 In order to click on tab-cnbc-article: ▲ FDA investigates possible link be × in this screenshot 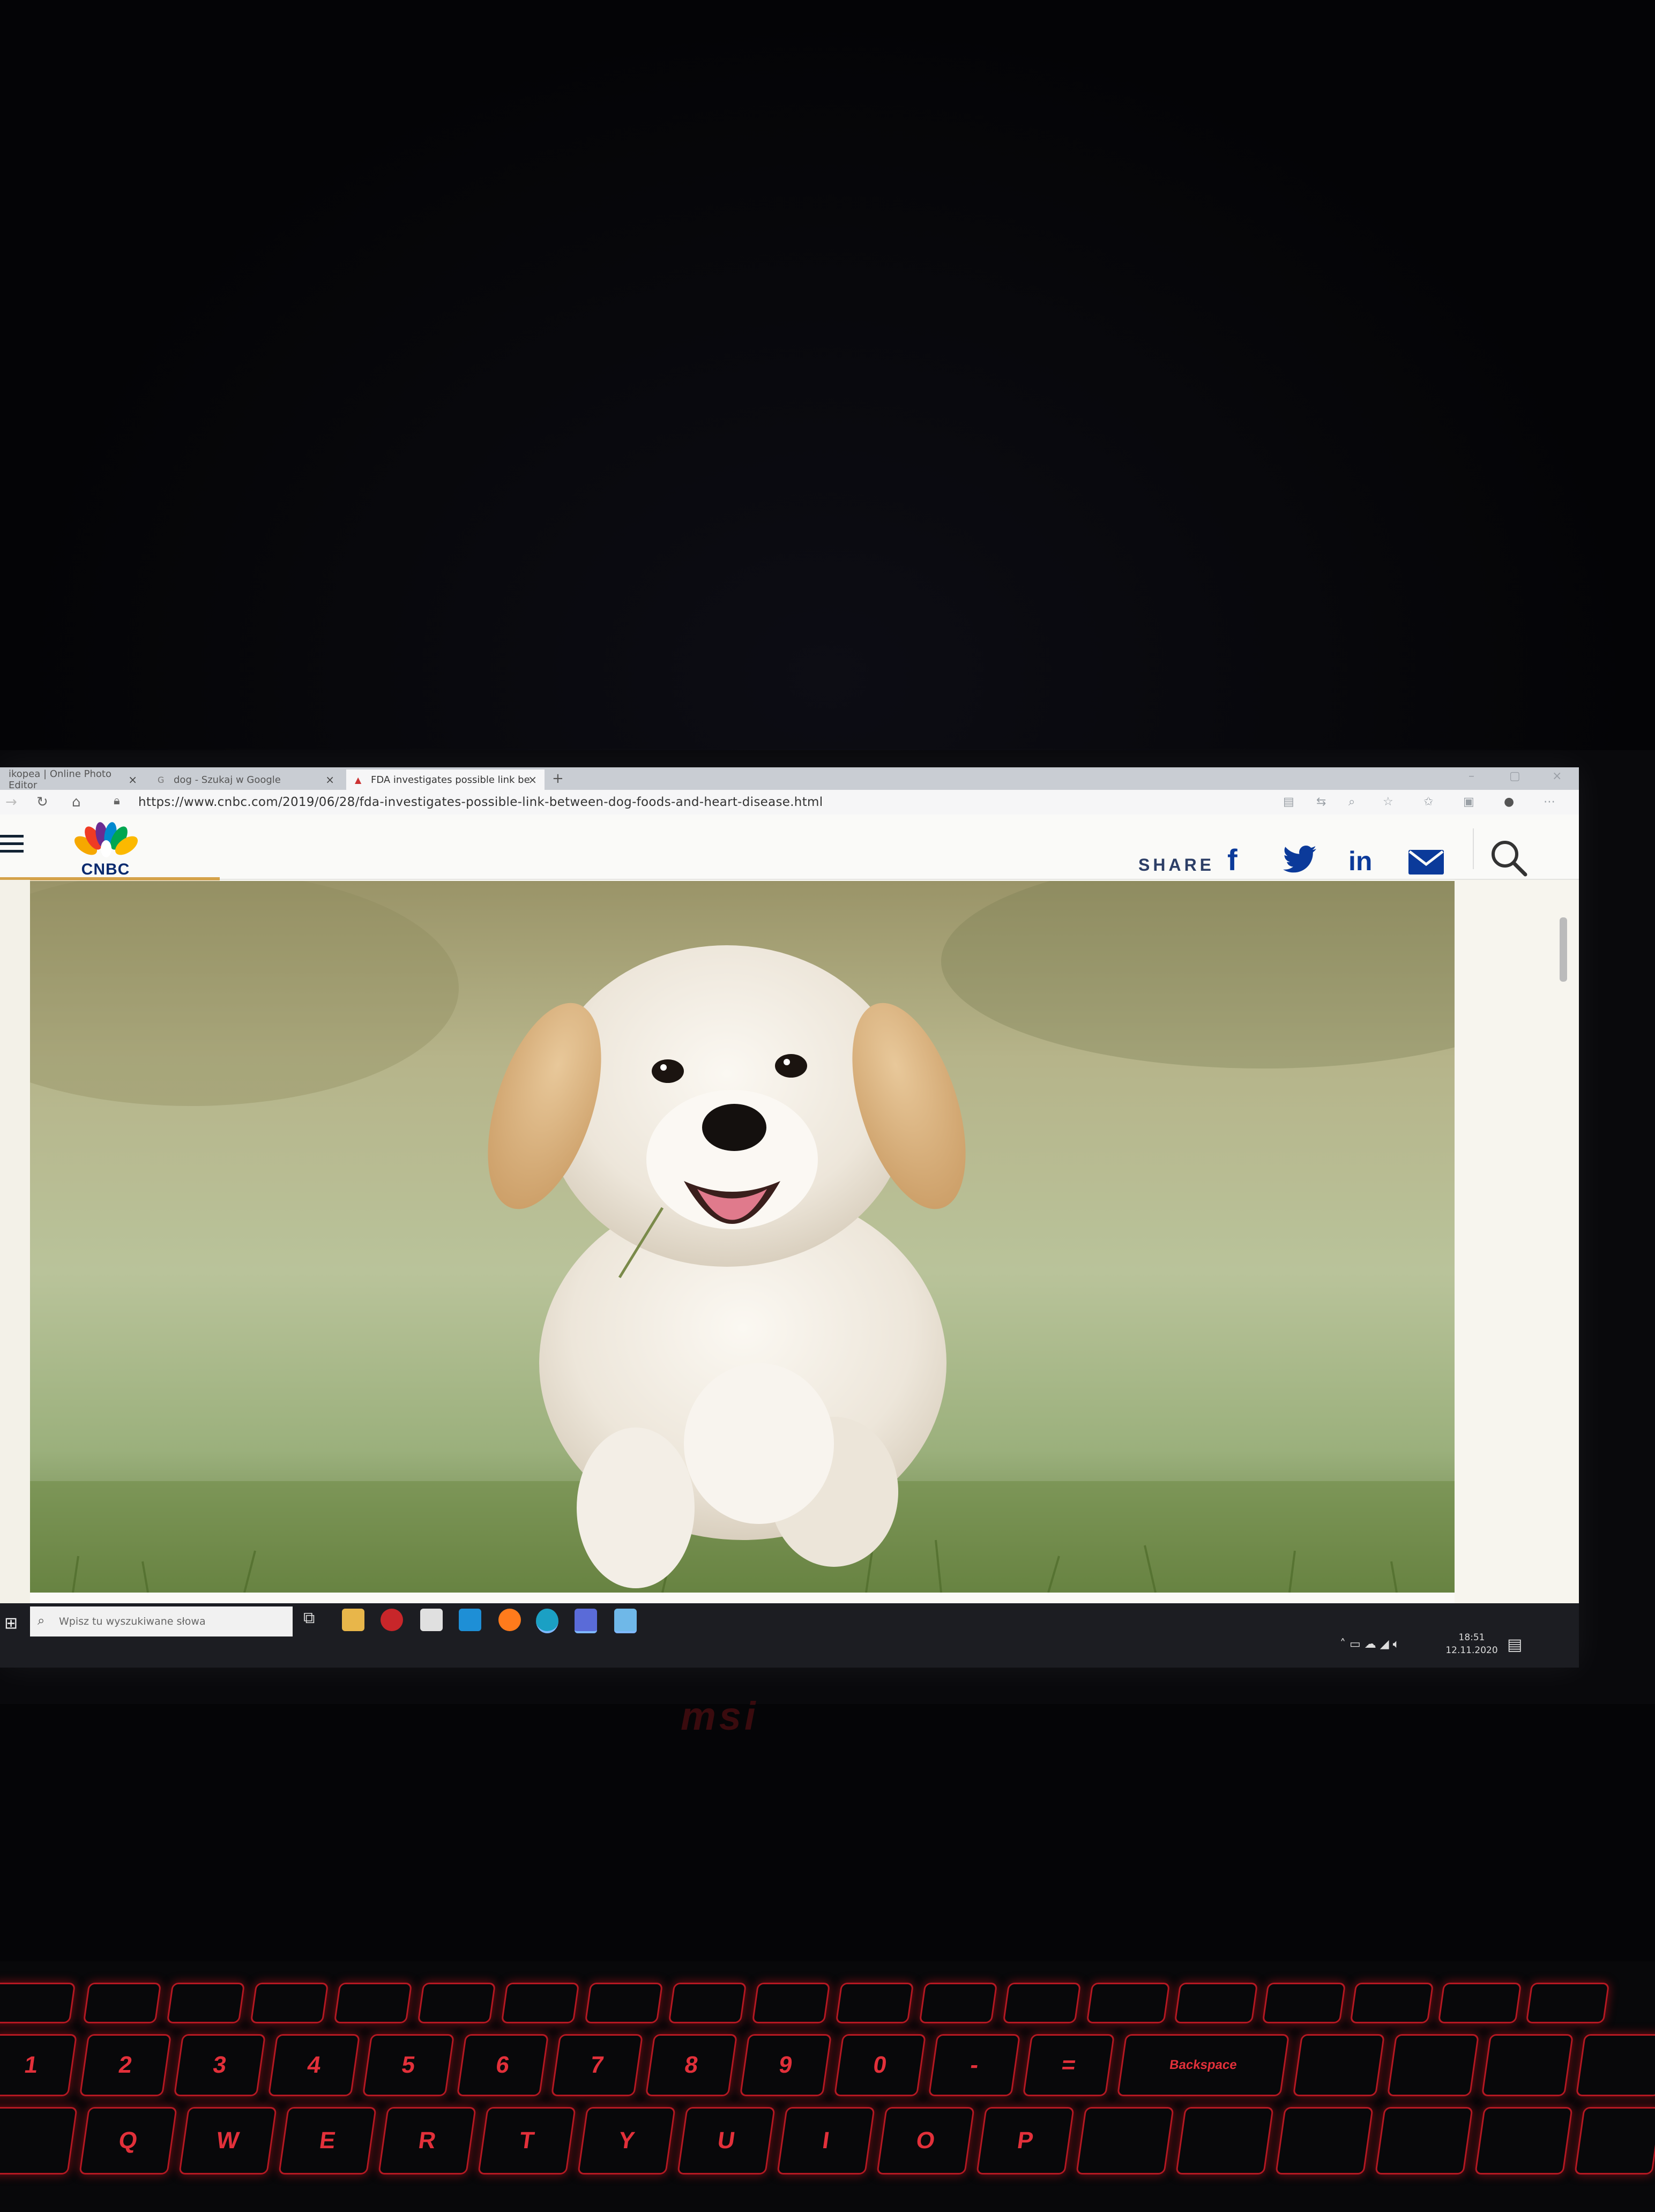, I will do `click(445, 779)`.